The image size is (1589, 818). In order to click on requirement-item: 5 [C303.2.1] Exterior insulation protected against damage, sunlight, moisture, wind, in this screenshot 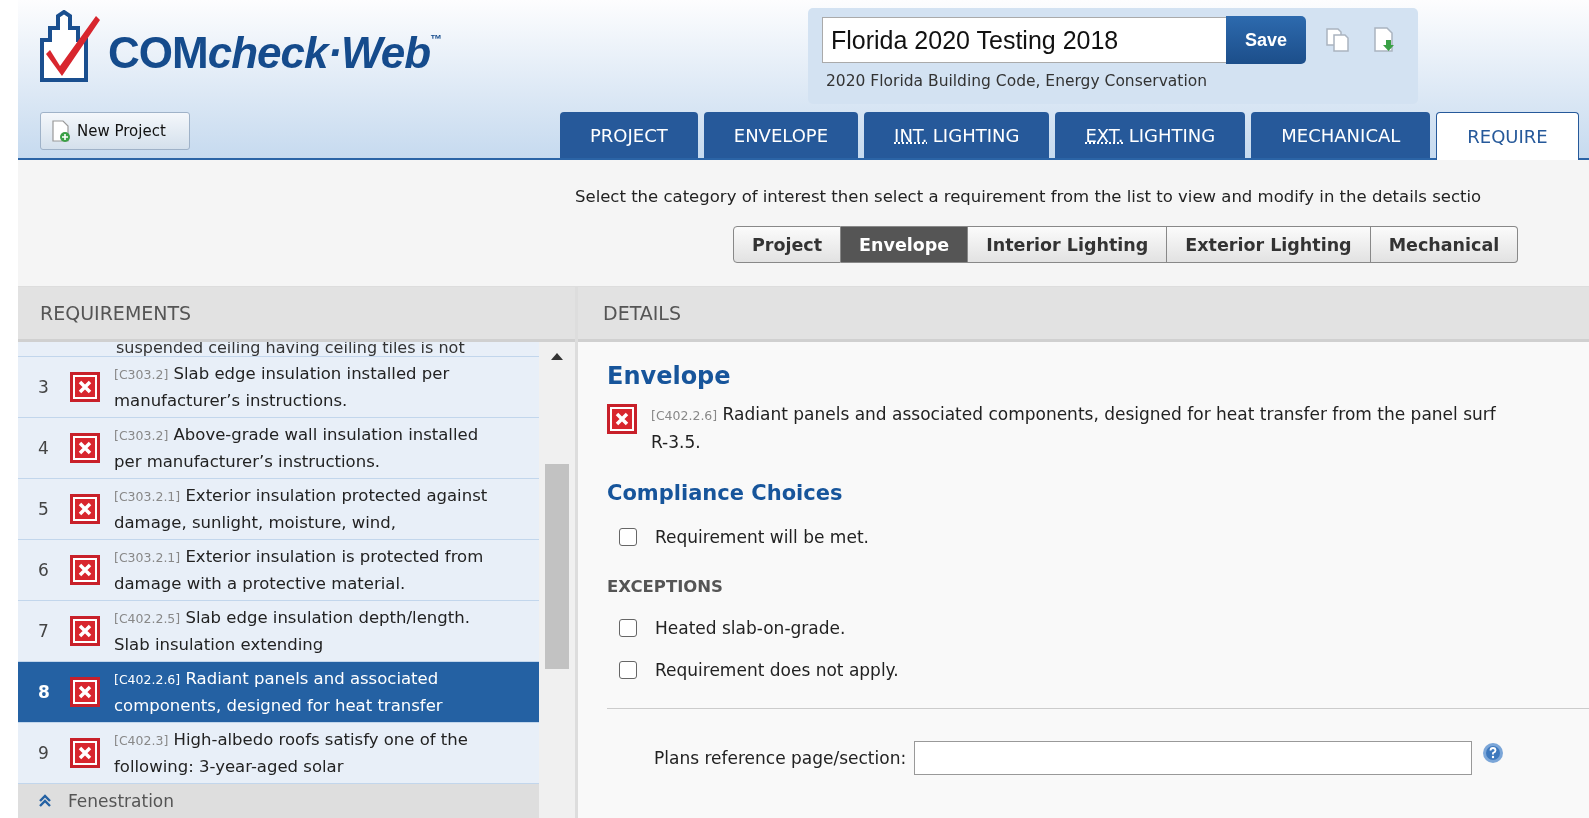, I will do `click(278, 509)`.